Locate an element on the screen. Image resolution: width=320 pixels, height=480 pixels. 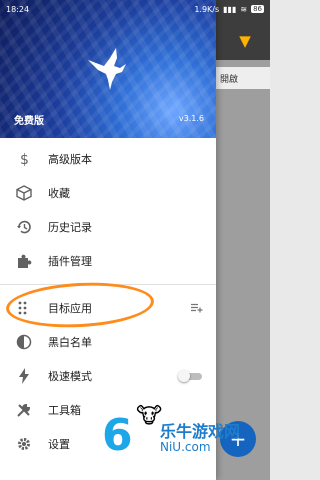
menu-item-speed-mode: 极速模式 is located at coordinates (108, 376).